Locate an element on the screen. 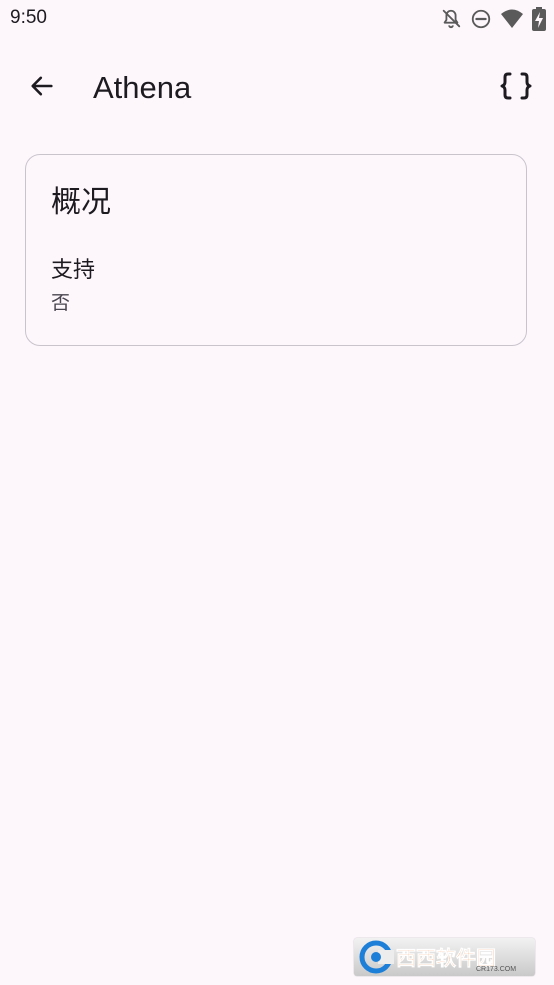  back-button is located at coordinates (42, 88).